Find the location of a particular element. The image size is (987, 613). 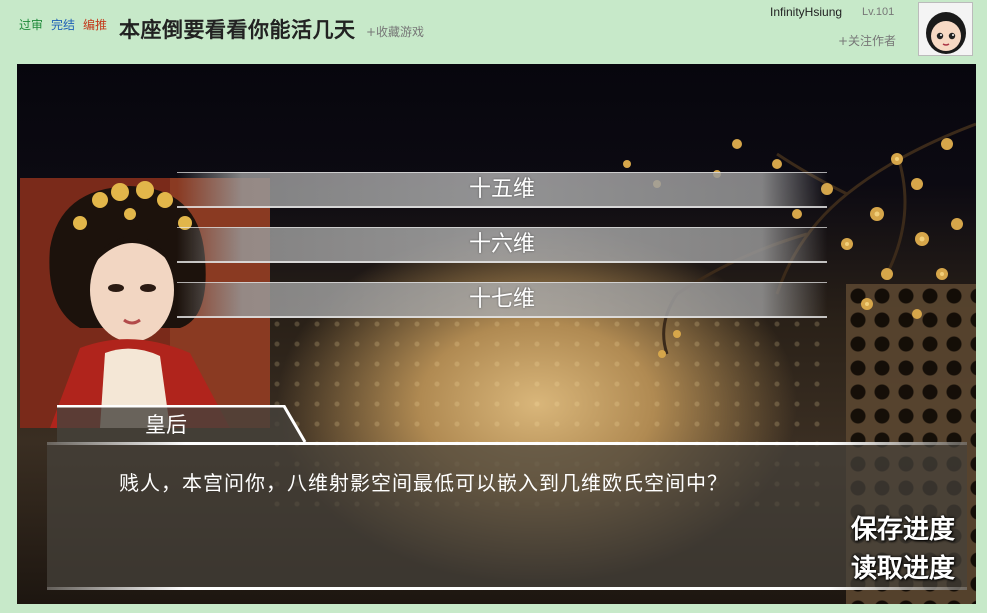

badge-approved: 过审 is located at coordinates (31, 25).